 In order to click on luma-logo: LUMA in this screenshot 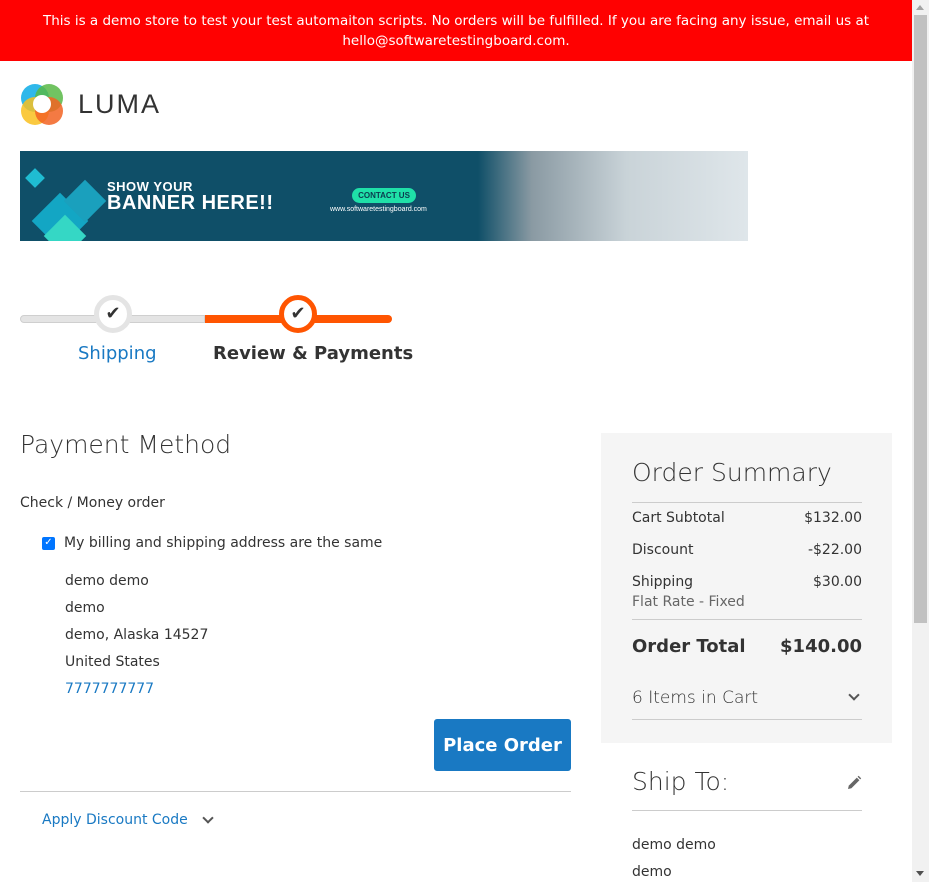, I will do `click(90, 104)`.